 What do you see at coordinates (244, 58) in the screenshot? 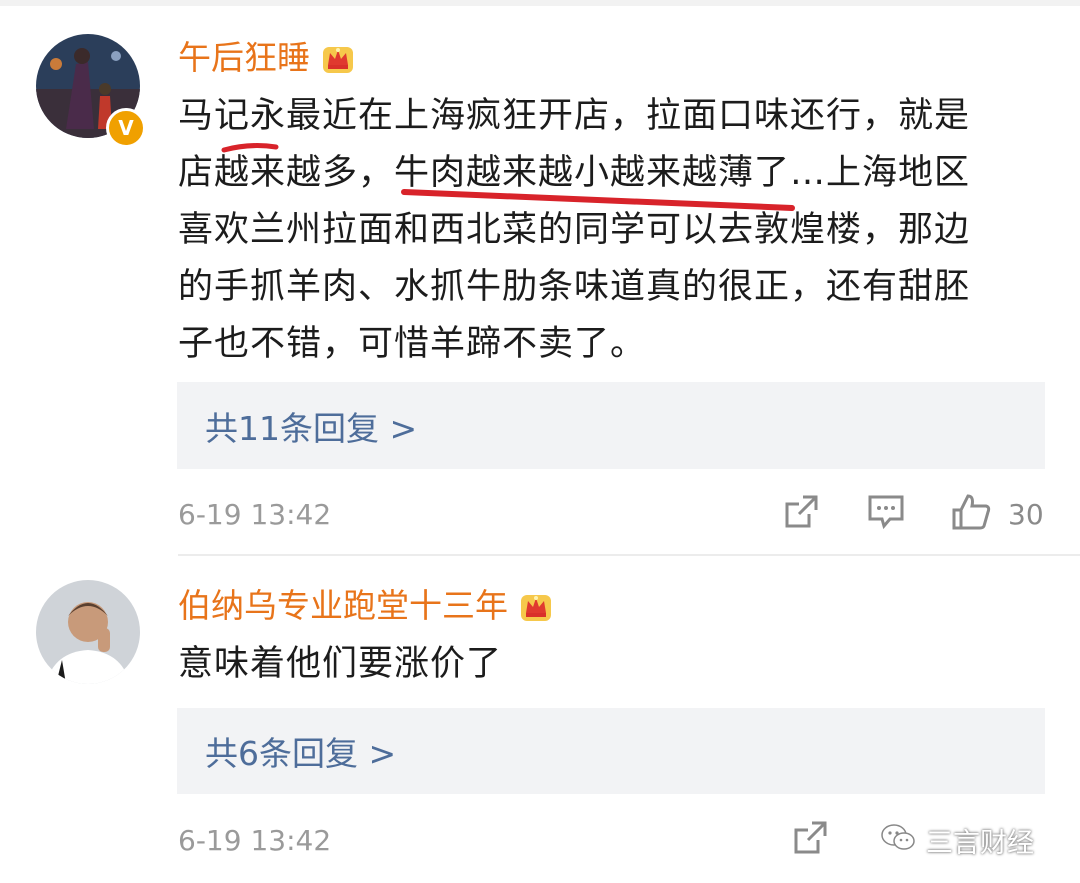
I see `username-text: 午后狂睡` at bounding box center [244, 58].